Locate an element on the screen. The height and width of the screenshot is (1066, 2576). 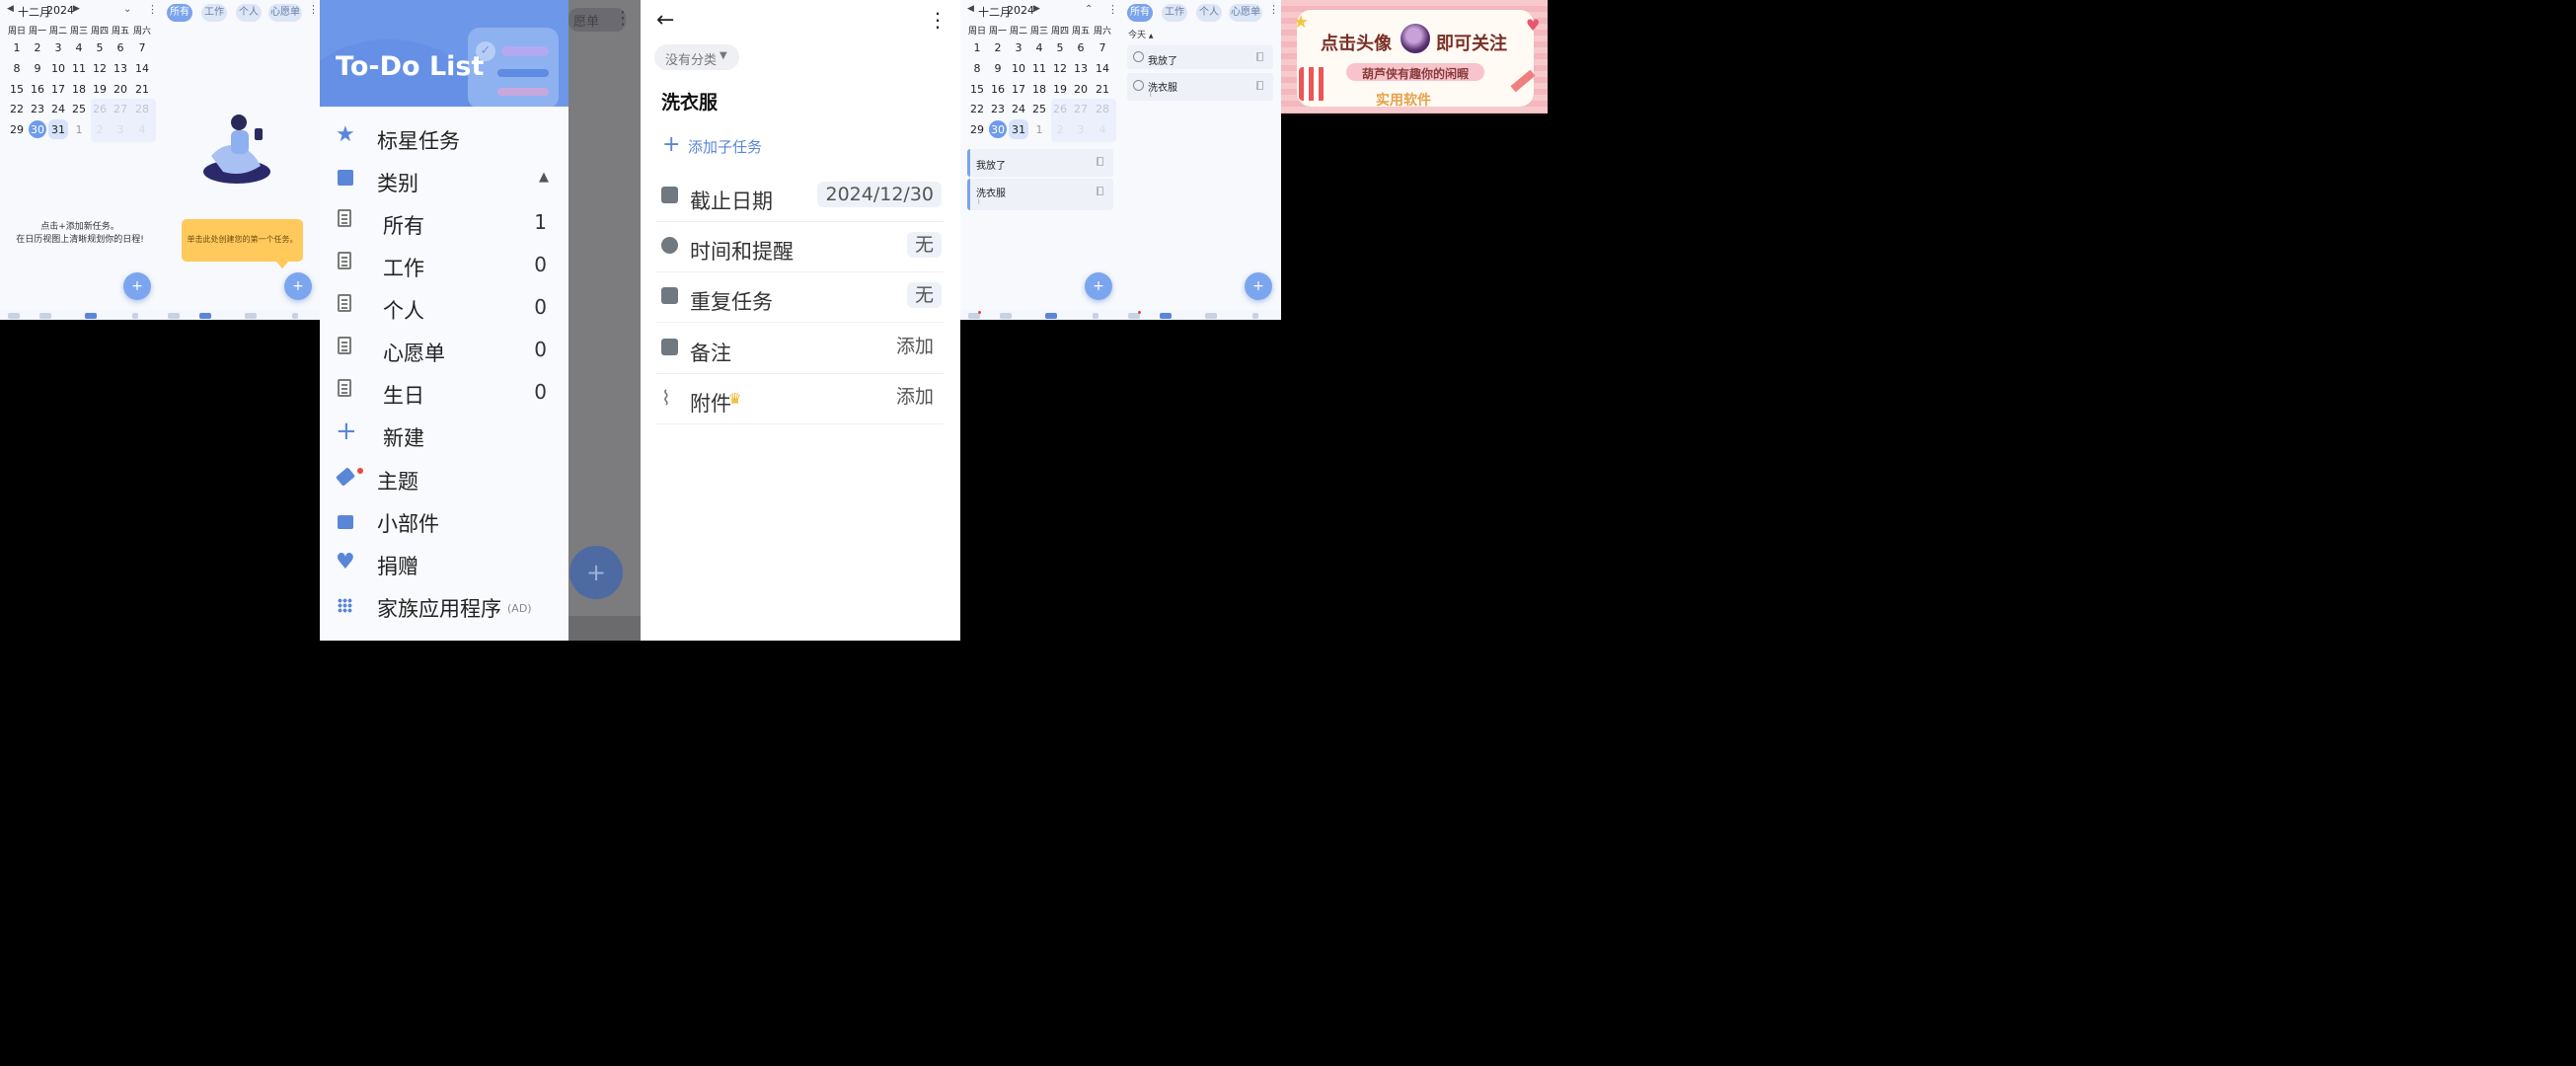
avatar is located at coordinates (1416, 38).